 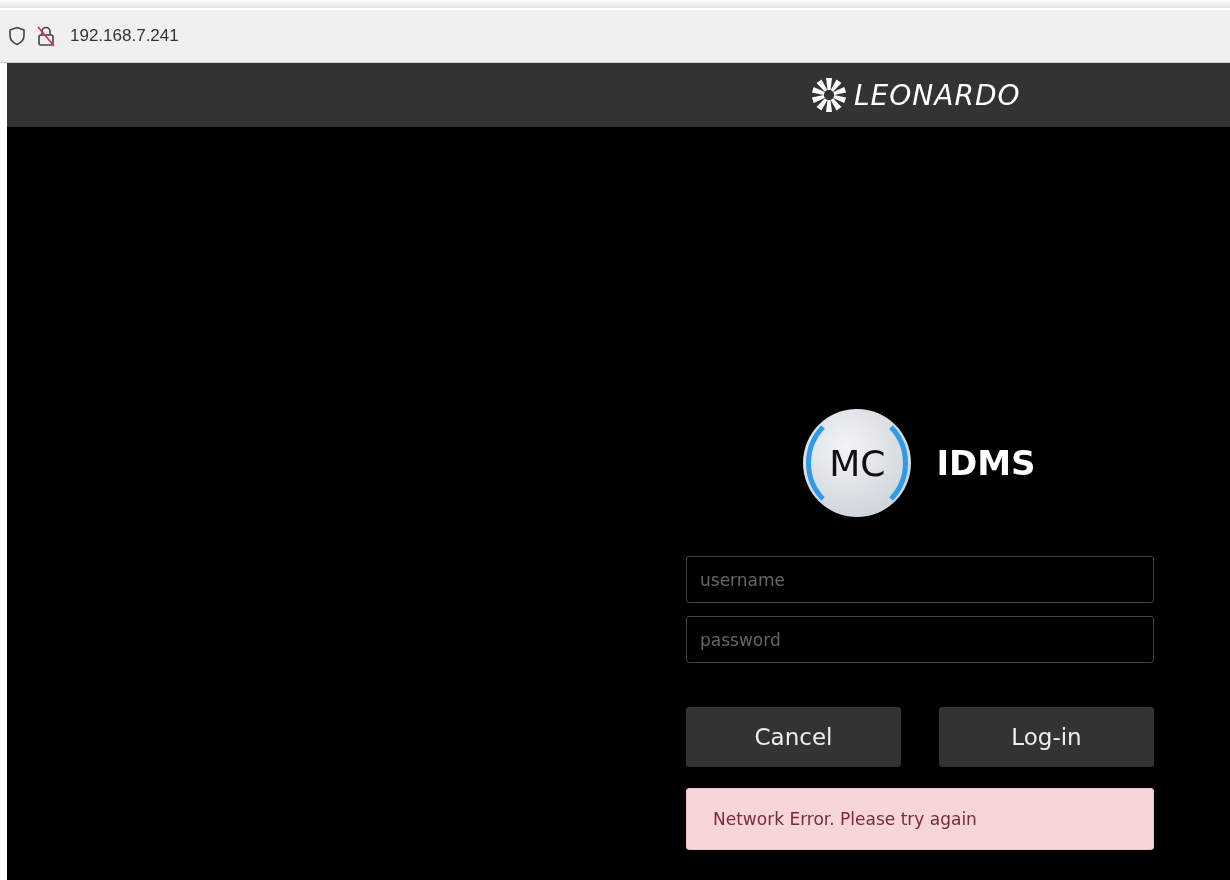 What do you see at coordinates (17, 36) in the screenshot?
I see `shield-icon` at bounding box center [17, 36].